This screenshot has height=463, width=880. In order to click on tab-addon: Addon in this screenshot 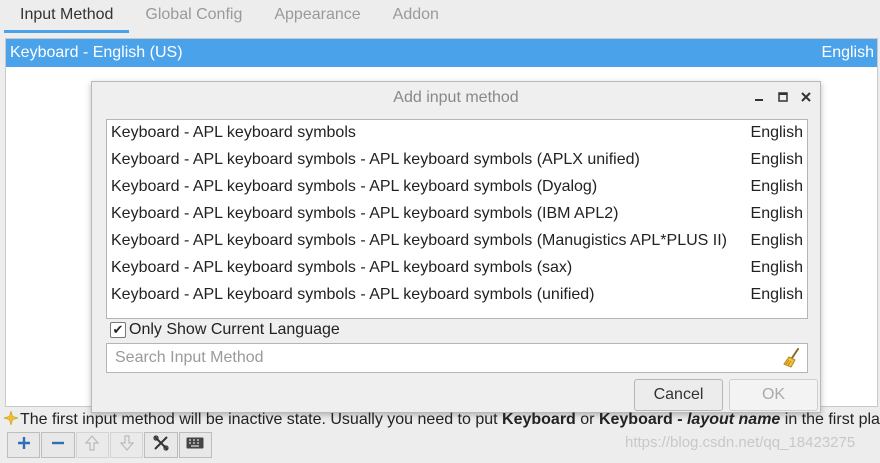, I will do `click(416, 16)`.